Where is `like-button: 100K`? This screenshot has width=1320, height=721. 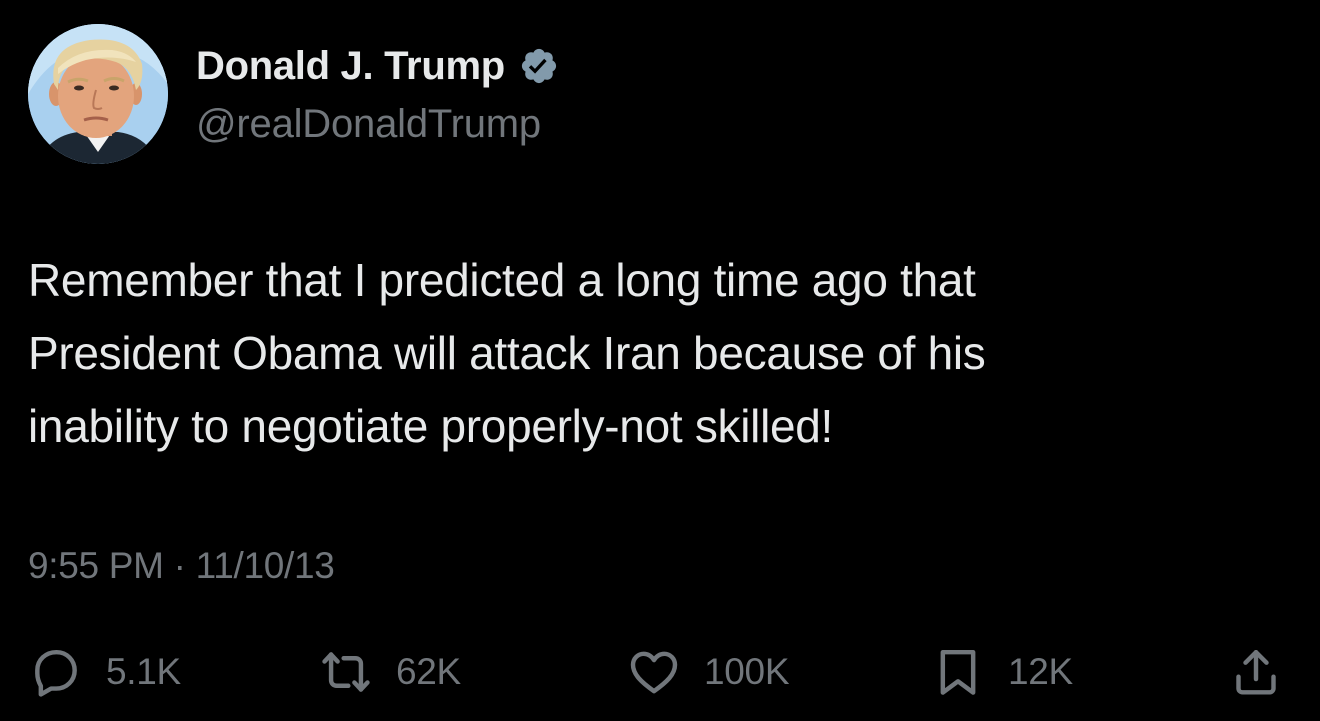
like-button: 100K is located at coordinates (708, 672).